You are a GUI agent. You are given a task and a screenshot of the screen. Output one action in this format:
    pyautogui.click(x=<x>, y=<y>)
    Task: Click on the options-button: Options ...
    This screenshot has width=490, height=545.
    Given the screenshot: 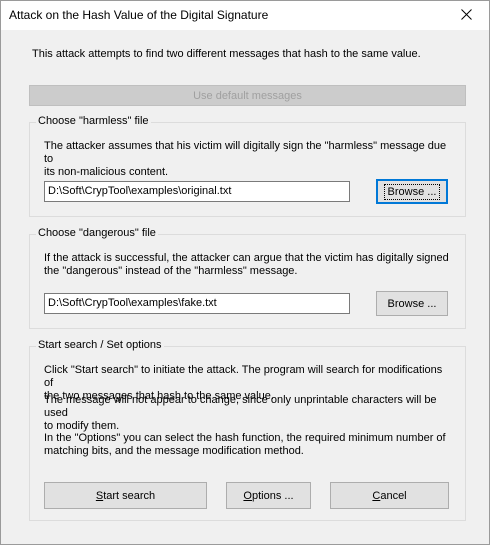 What is the action you would take?
    pyautogui.click(x=268, y=495)
    